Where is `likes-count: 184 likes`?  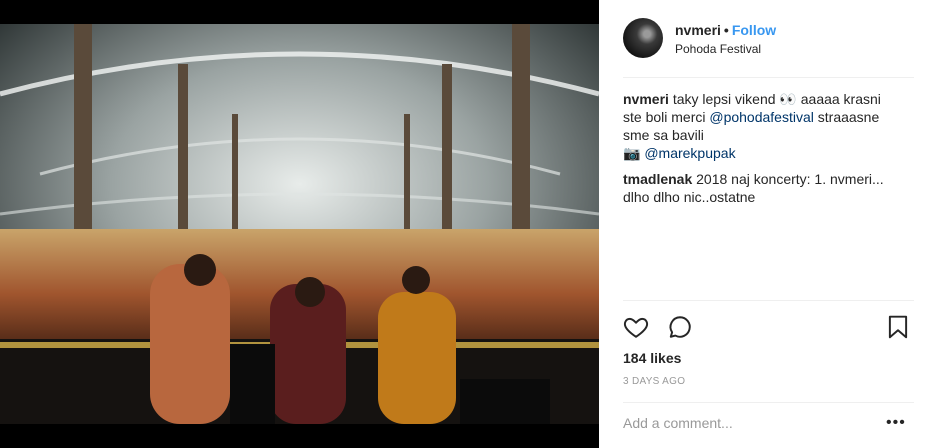
likes-count: 184 likes is located at coordinates (652, 358).